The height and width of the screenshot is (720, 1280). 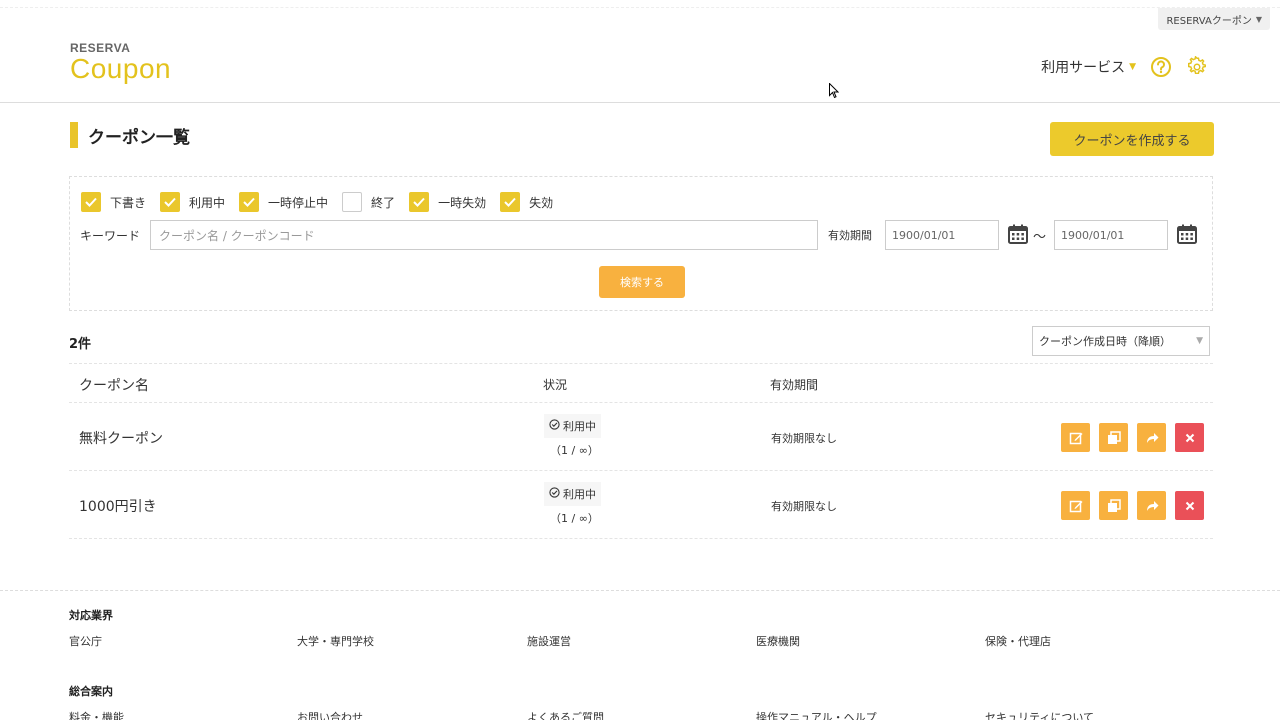 I want to click on status-filter: 一時失効, so click(x=447, y=202).